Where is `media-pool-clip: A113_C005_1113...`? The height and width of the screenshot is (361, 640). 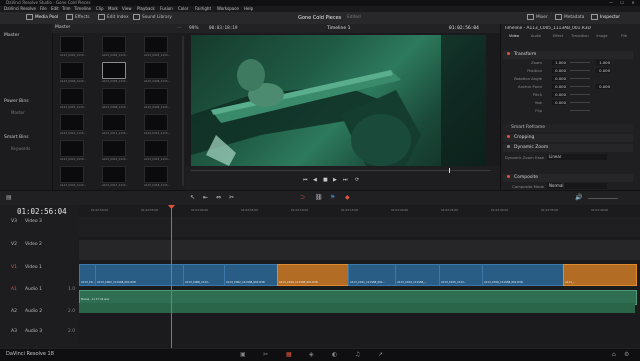 media-pool-clip: A113_C005_1113... is located at coordinates (117, 74).